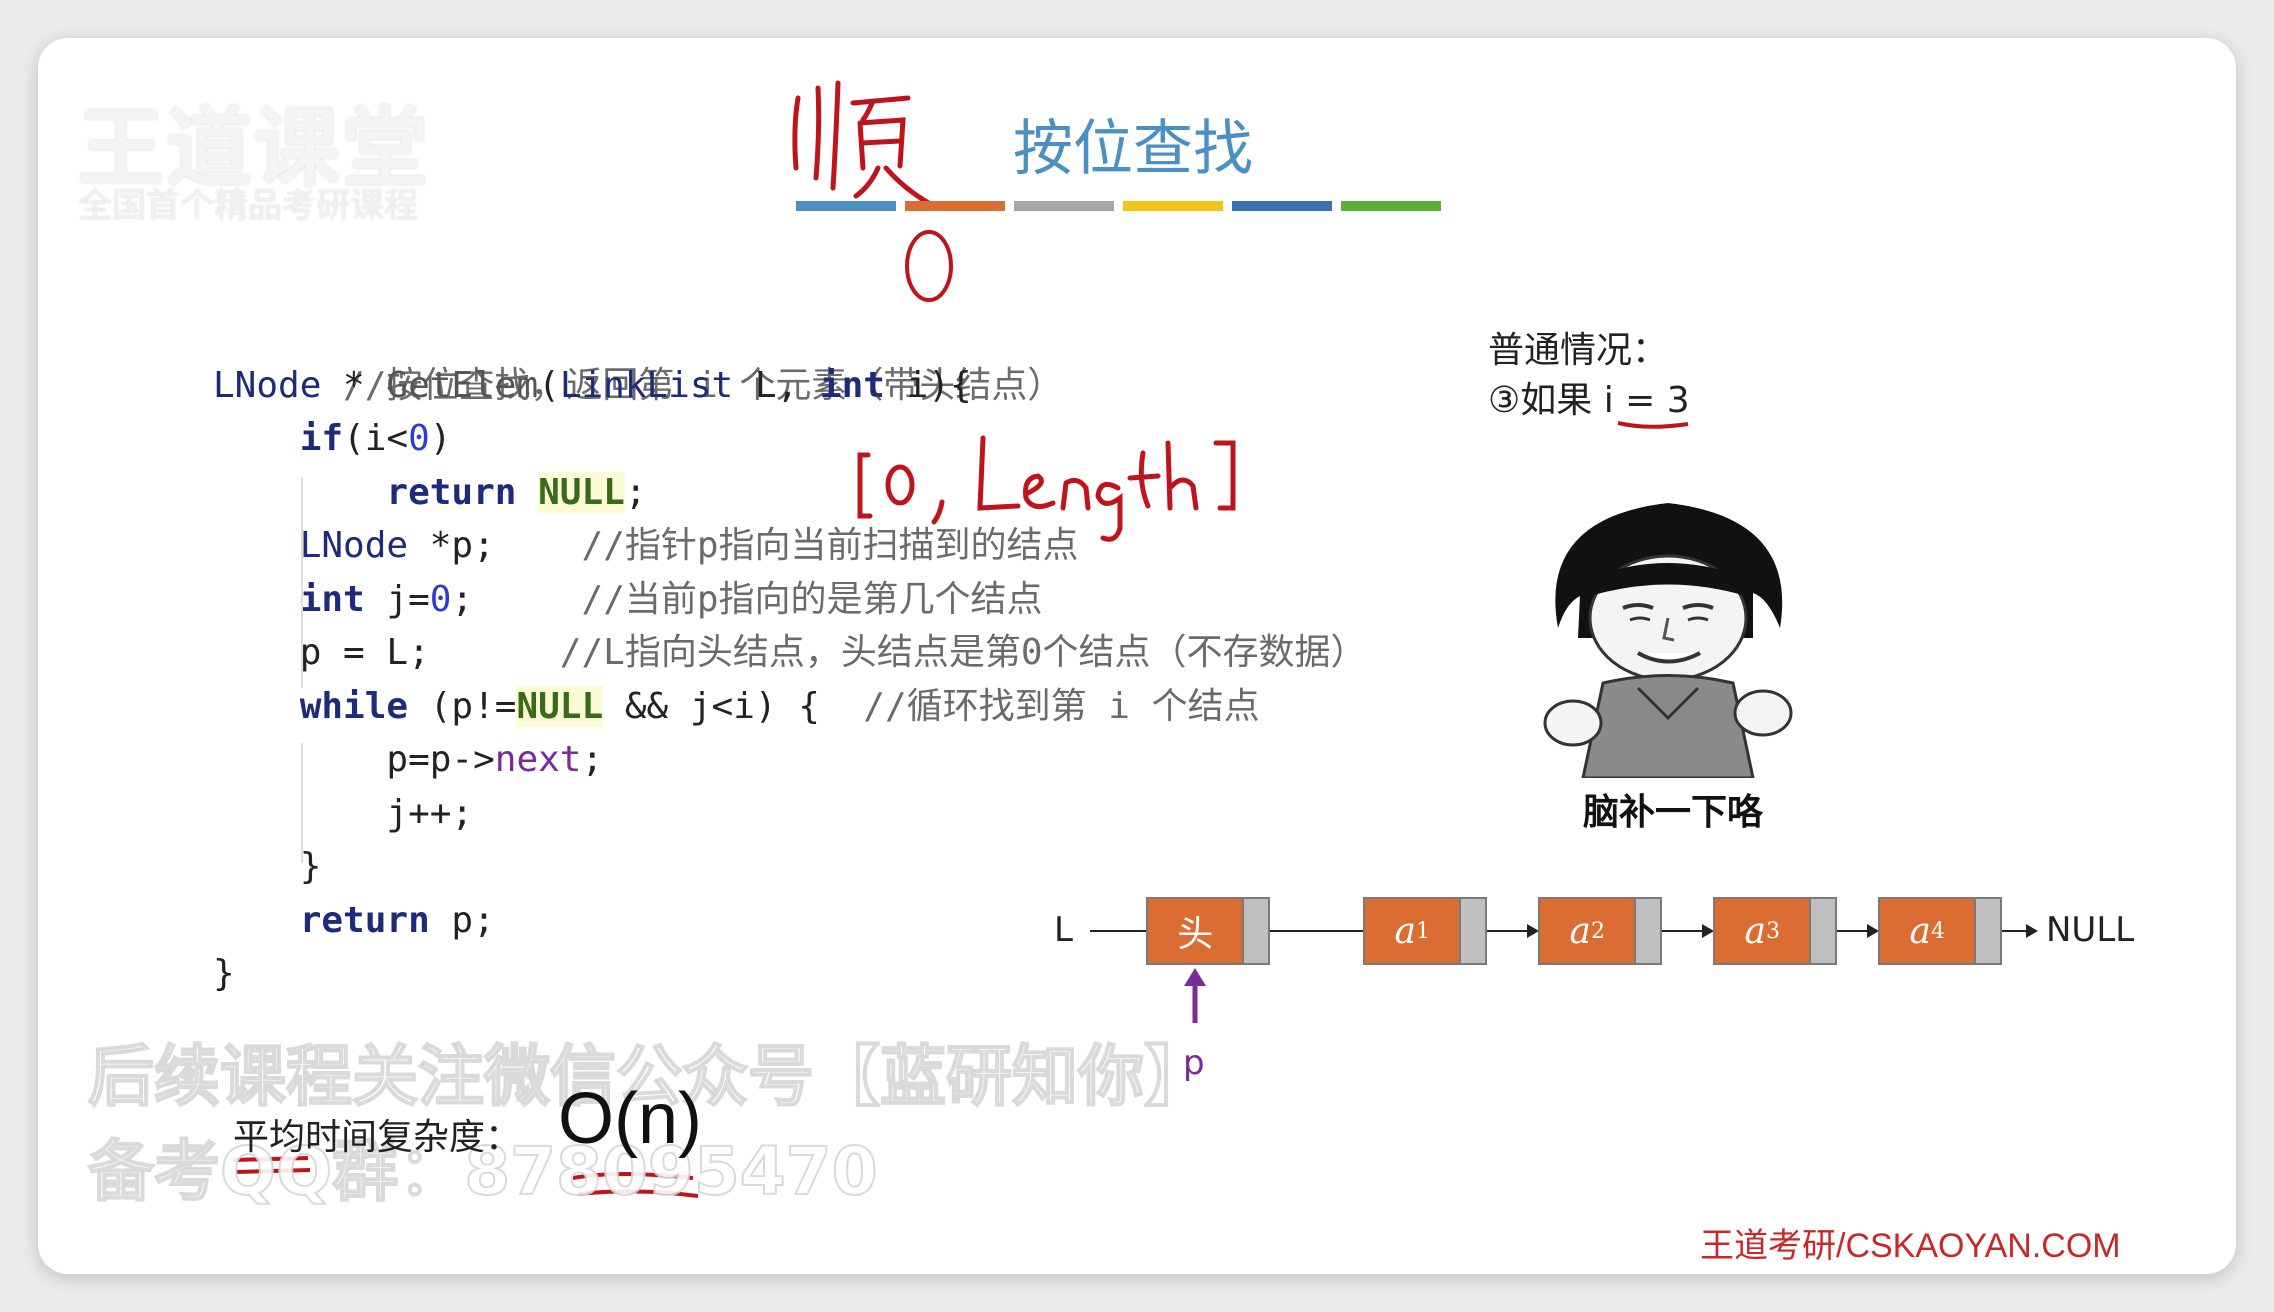  Describe the element at coordinates (1646, 400) in the screenshot. I see `note-cond: i = 3` at that location.